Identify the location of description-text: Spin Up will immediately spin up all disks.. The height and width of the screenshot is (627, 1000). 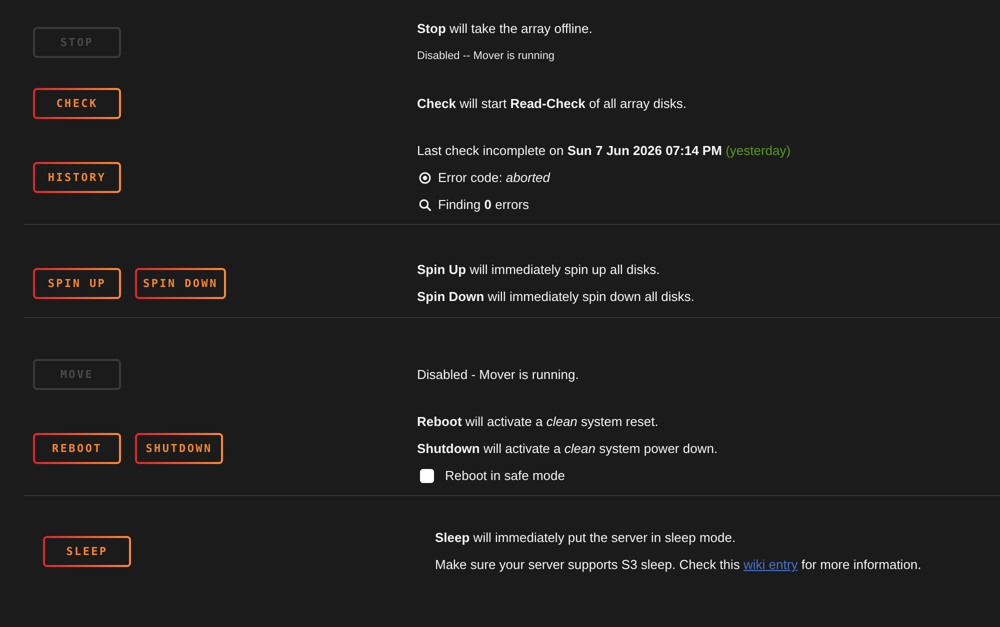
(539, 270).